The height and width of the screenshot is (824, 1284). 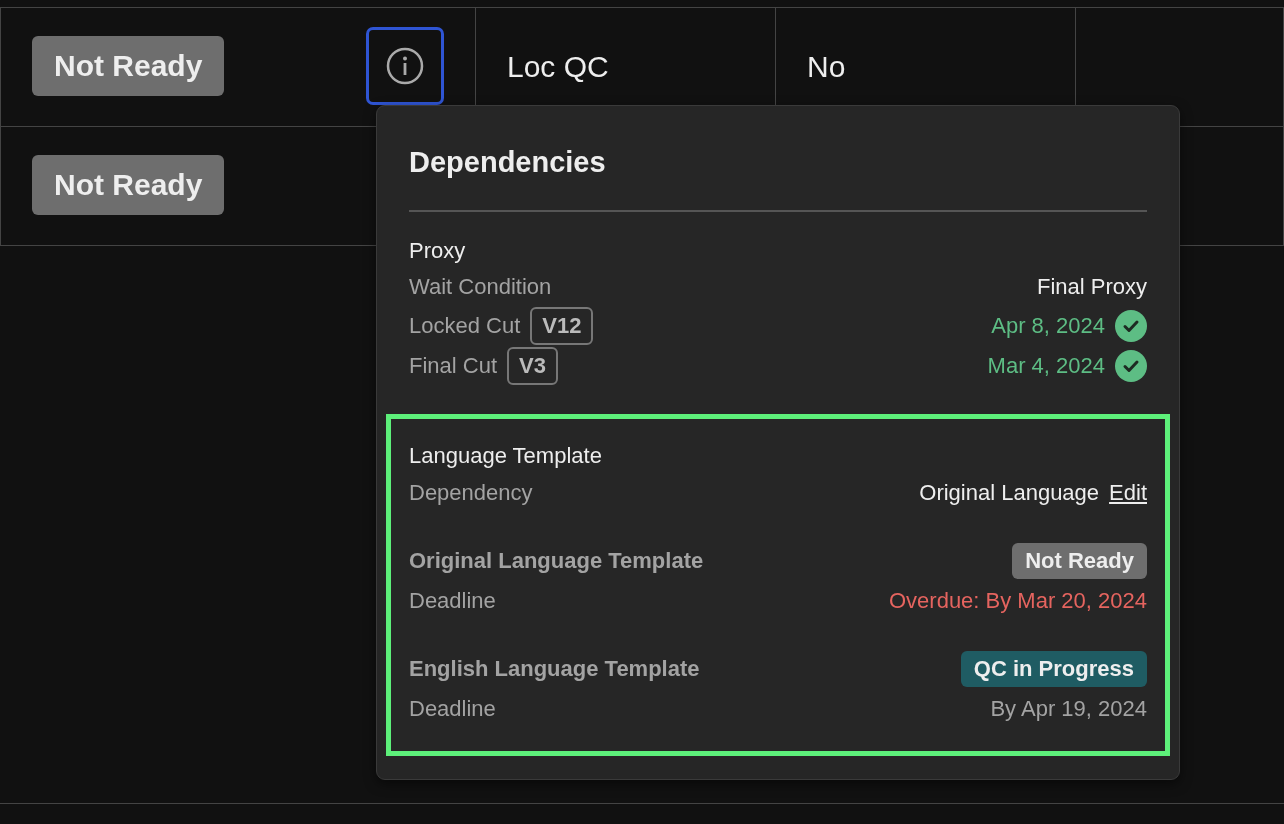 I want to click on field-value: Original Language, so click(x=1009, y=493).